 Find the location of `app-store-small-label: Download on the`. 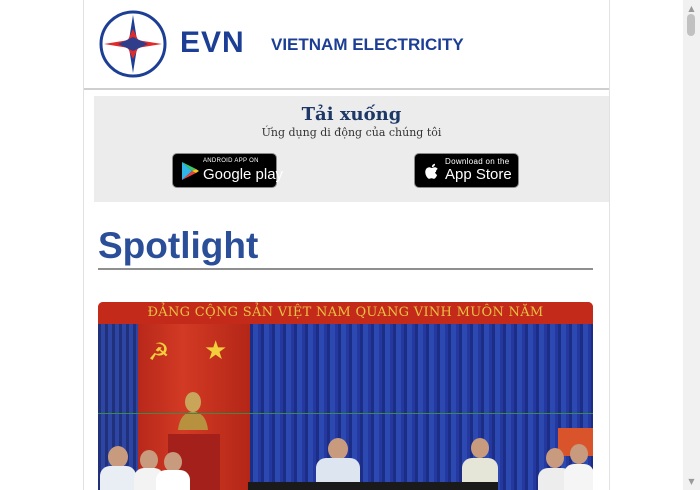

app-store-small-label: Download on the is located at coordinates (477, 161).